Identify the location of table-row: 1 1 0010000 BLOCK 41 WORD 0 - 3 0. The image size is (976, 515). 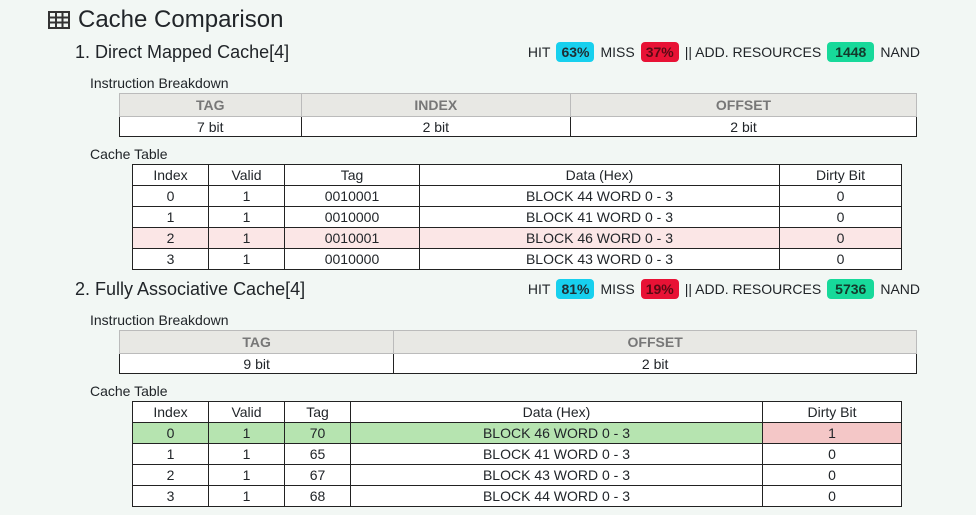
(517, 217).